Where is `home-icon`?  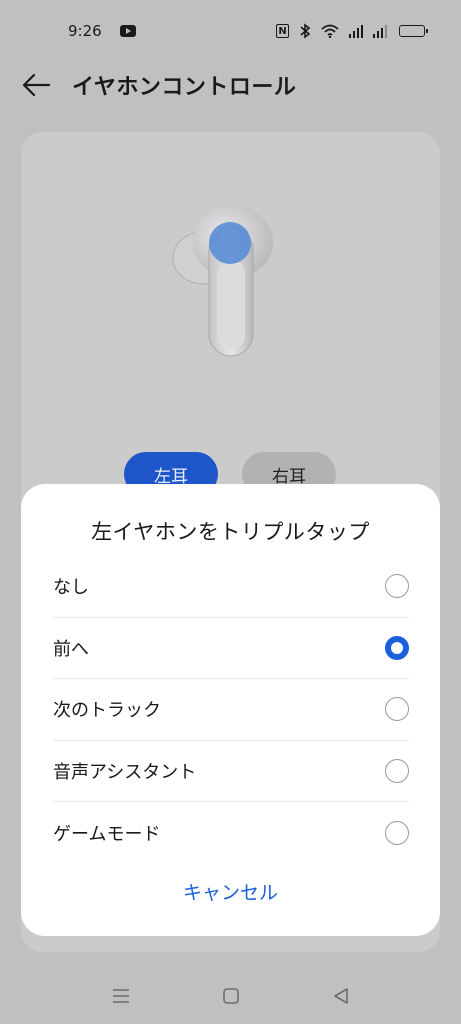
home-icon is located at coordinates (230, 996).